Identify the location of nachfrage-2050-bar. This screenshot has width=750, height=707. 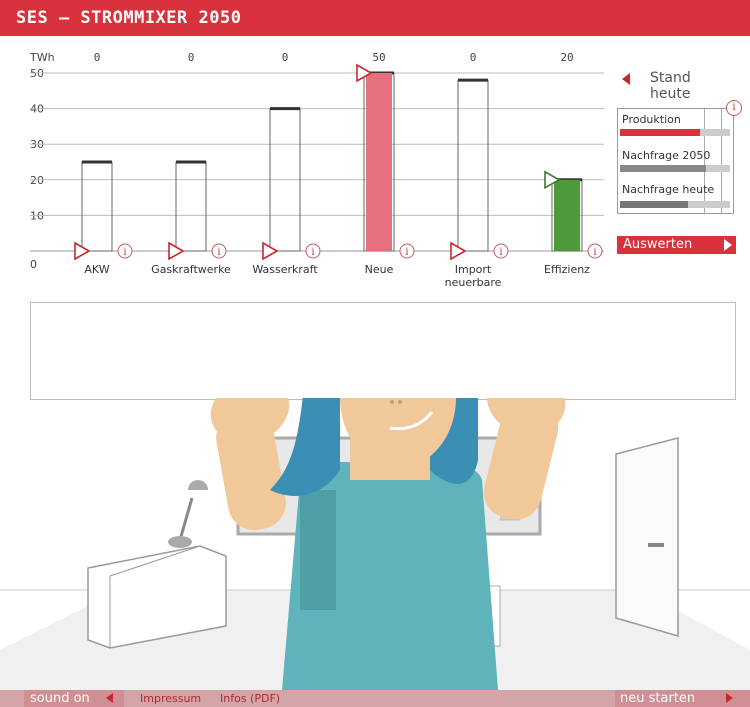
(675, 168).